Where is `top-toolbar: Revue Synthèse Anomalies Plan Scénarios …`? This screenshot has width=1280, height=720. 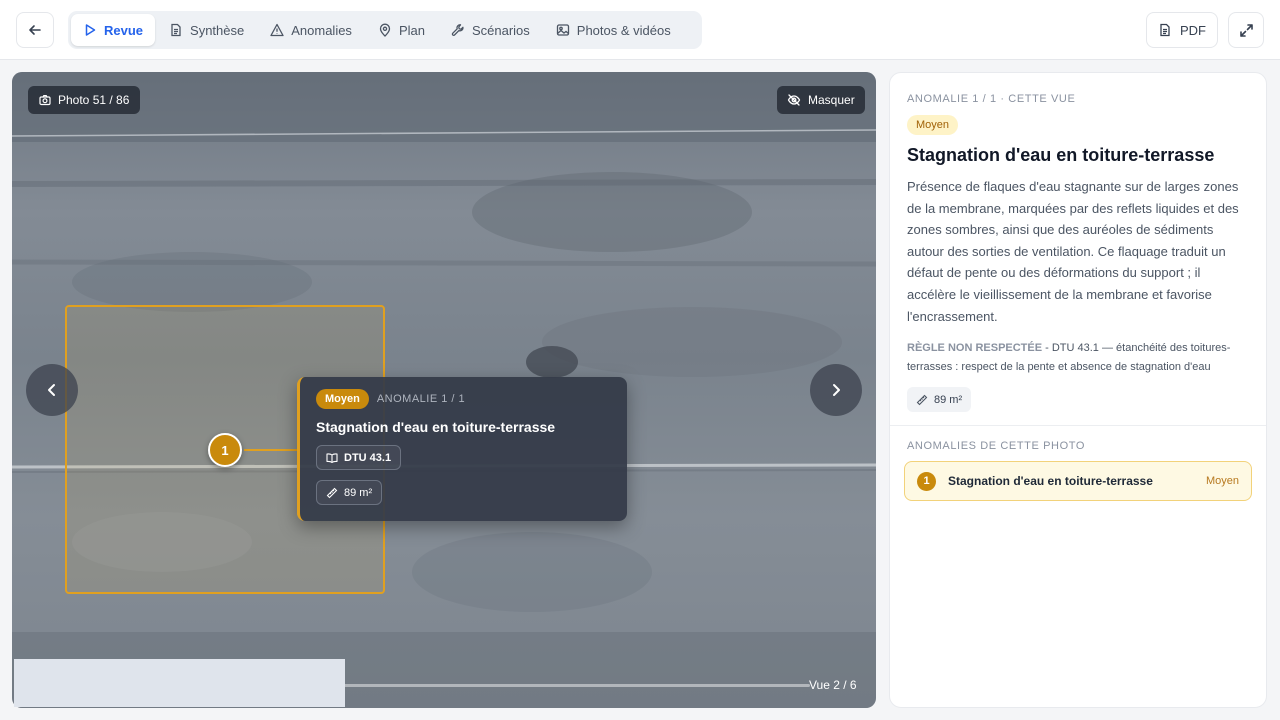 top-toolbar: Revue Synthèse Anomalies Plan Scénarios … is located at coordinates (640, 30).